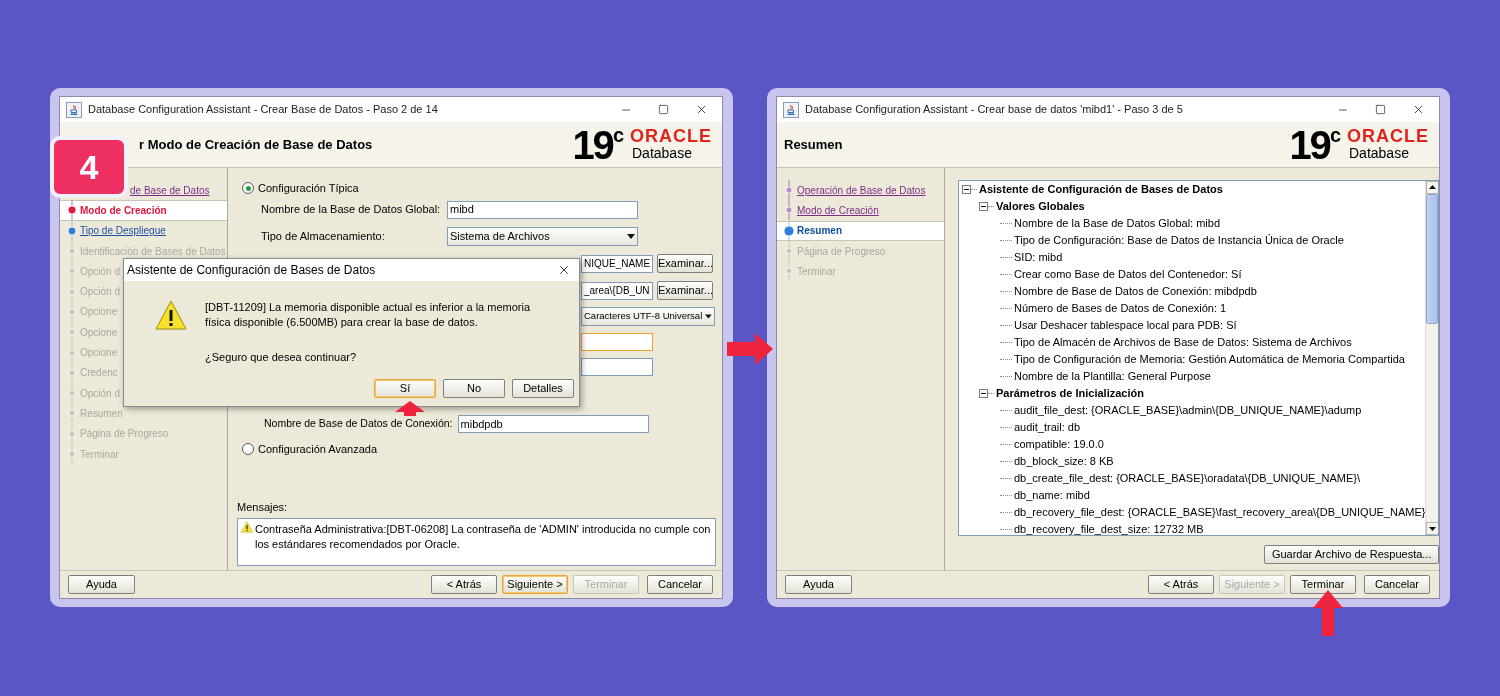 The width and height of the screenshot is (1500, 696). I want to click on field-label: Nombre de la Base de Datos Global:, so click(351, 210).